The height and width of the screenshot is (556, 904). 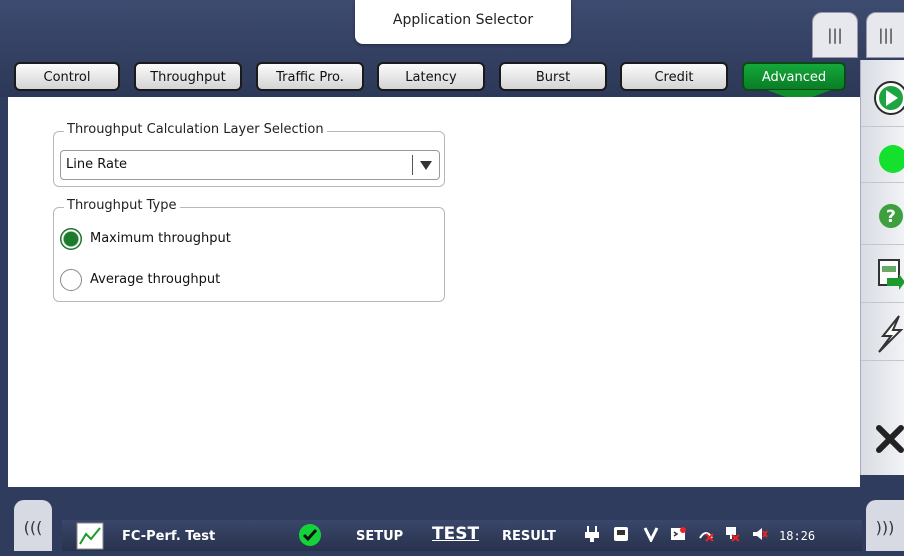 What do you see at coordinates (678, 533) in the screenshot?
I see `remote-terminal-icon` at bounding box center [678, 533].